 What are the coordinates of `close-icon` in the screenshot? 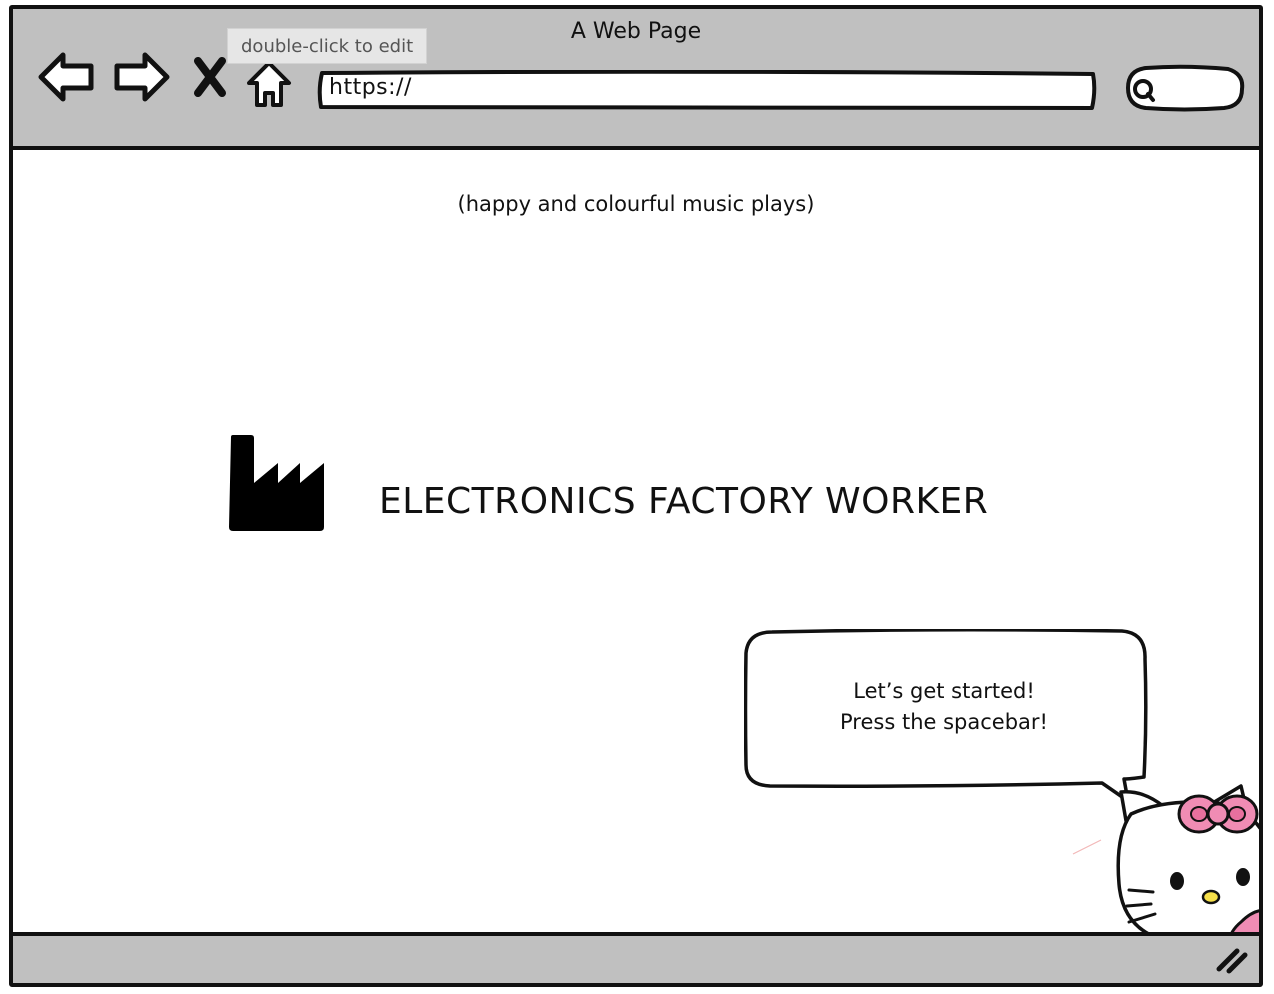 It's located at (210, 79).